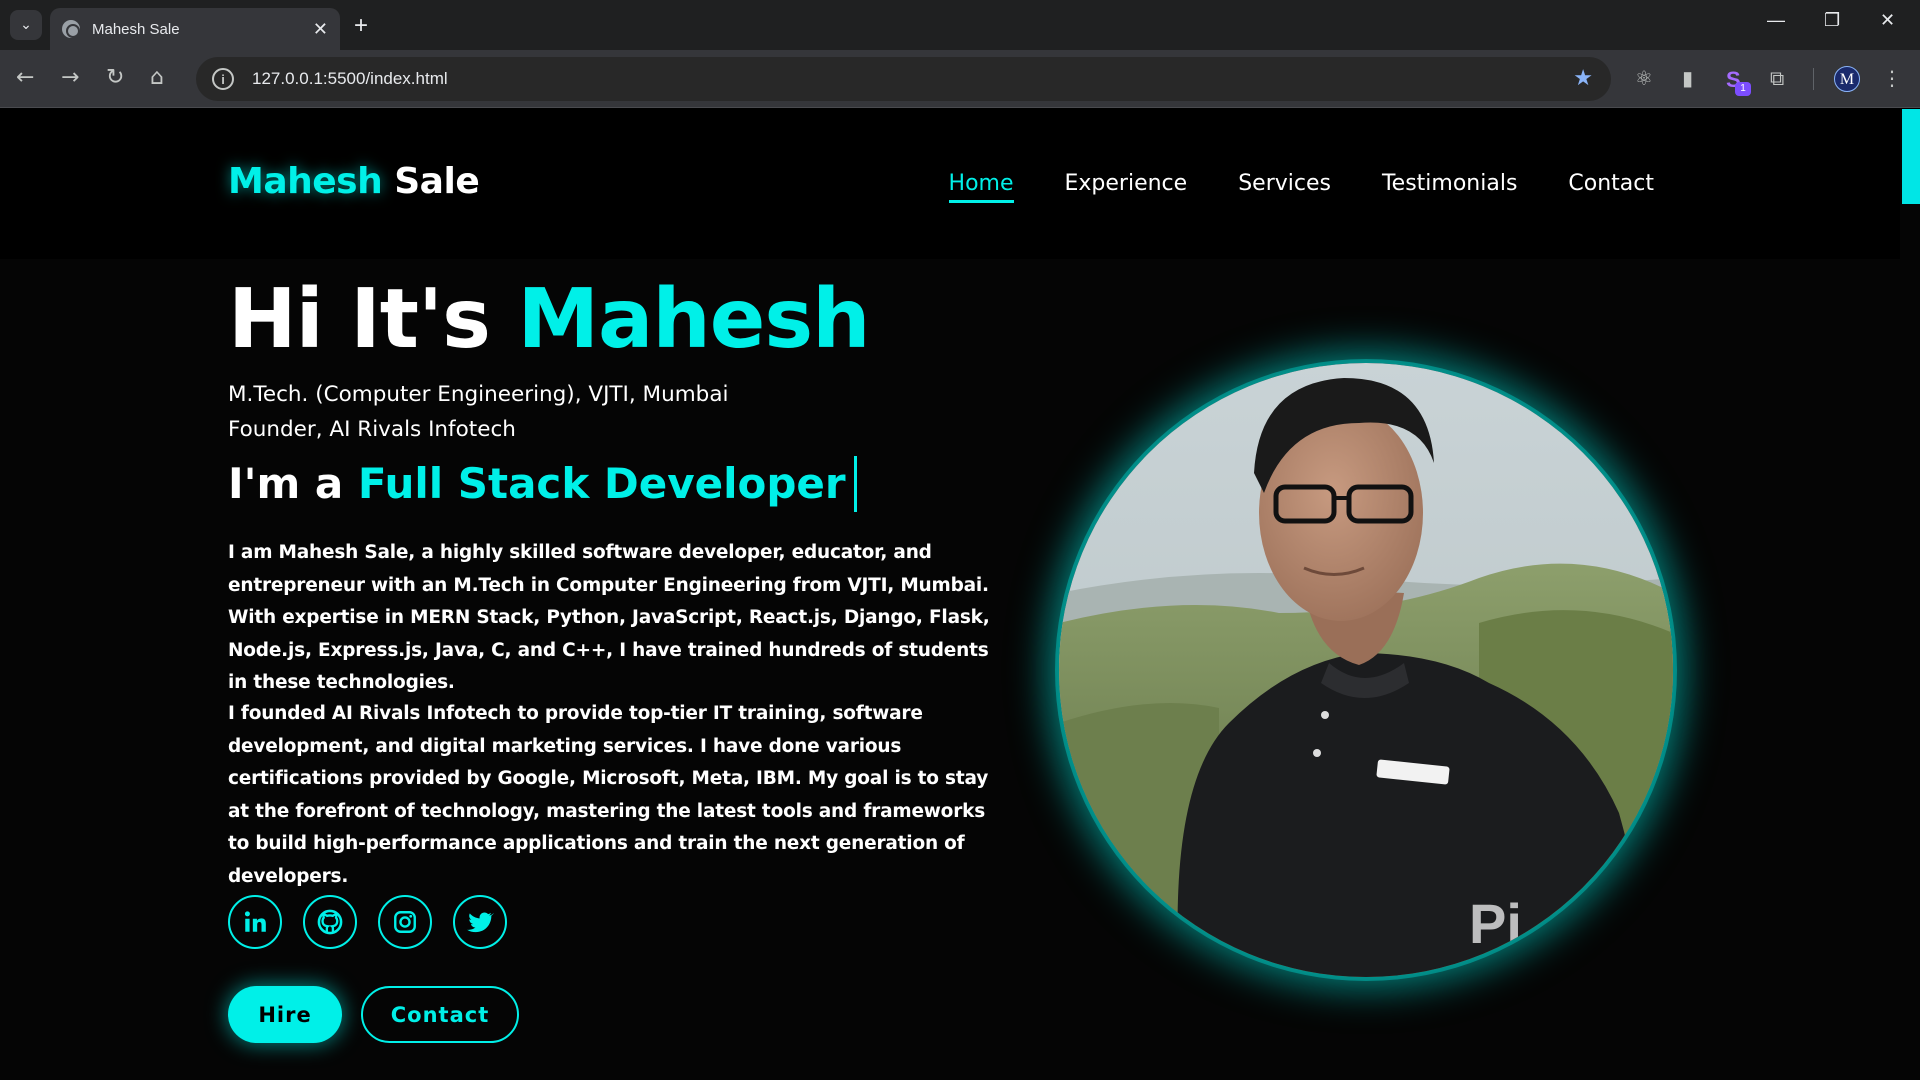 The image size is (1920, 1080). I want to click on nav-contact: Contact, so click(1611, 187).